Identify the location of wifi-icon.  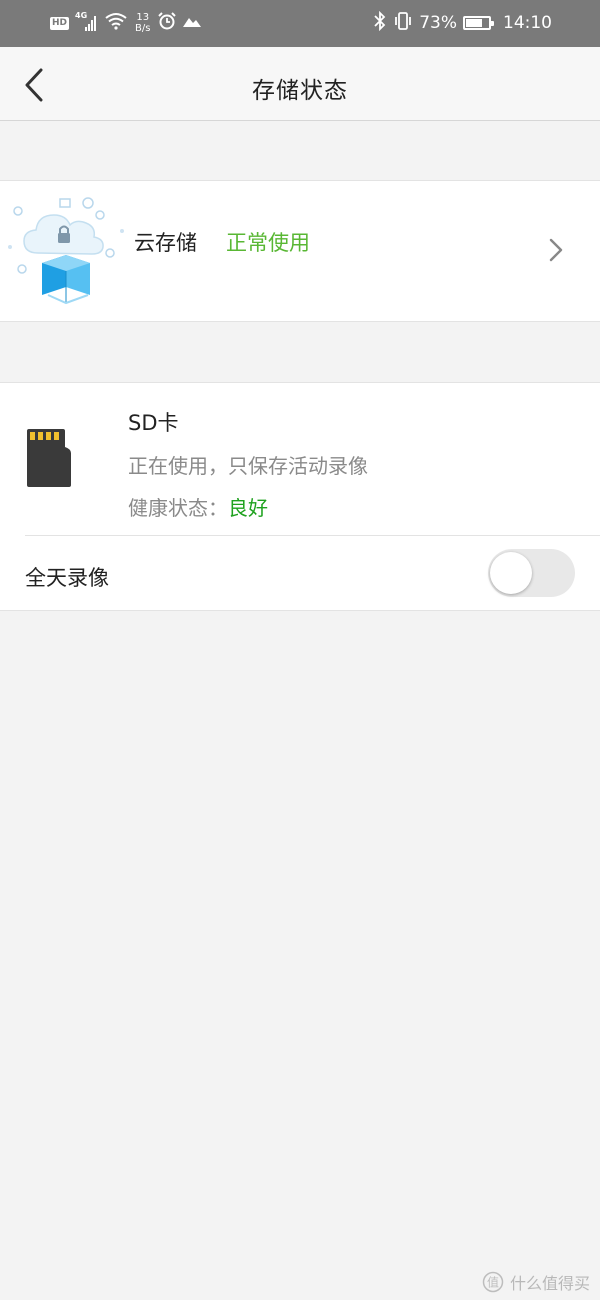
(116, 23).